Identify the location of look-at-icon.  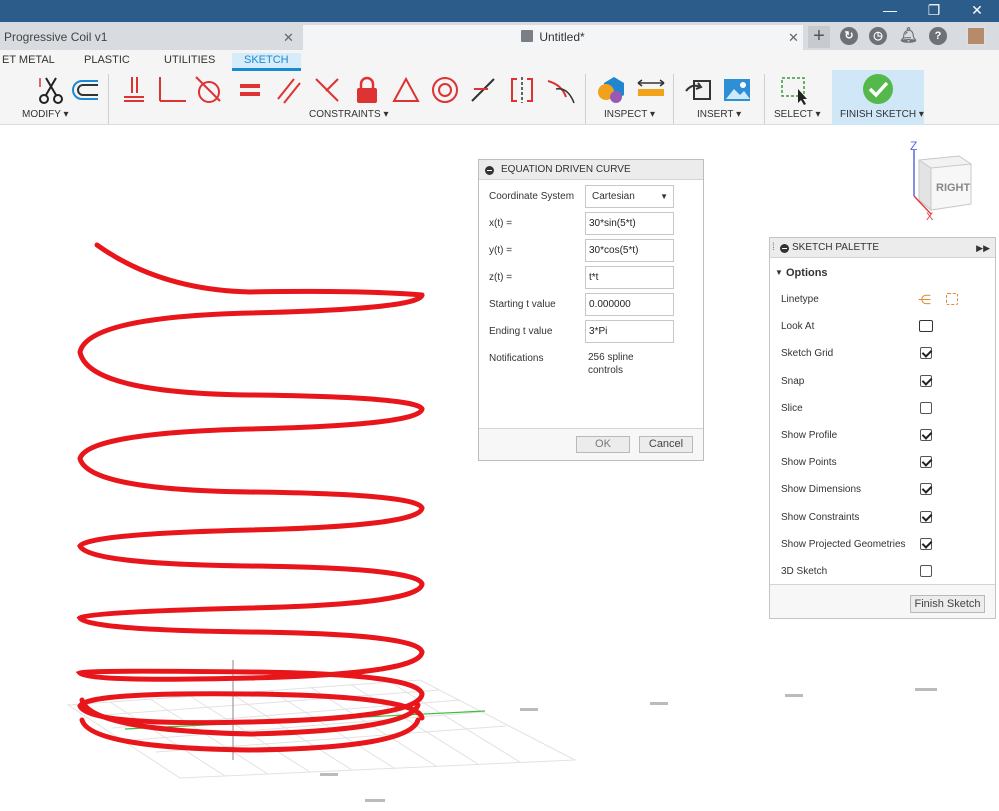
(926, 326).